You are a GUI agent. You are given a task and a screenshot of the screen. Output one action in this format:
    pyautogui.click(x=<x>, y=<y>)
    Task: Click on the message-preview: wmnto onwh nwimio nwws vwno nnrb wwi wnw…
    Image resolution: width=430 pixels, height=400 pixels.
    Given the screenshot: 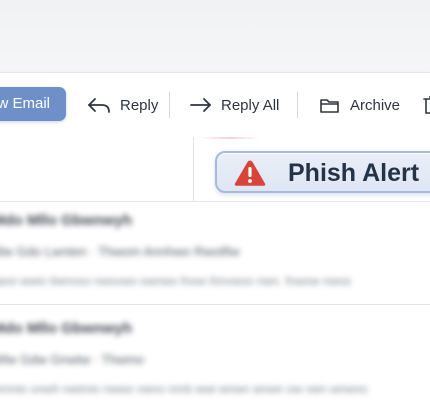 What is the action you would take?
    pyautogui.click(x=184, y=389)
    